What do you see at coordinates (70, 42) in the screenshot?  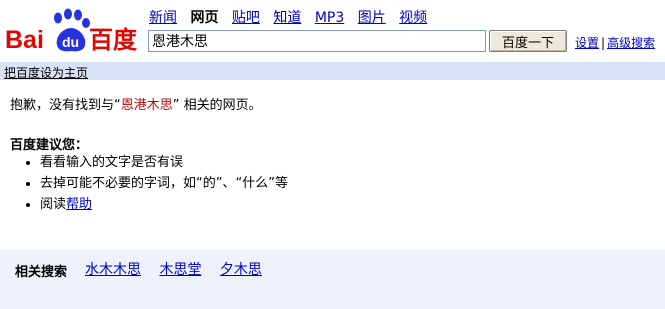 I see `logo-text-du: du` at bounding box center [70, 42].